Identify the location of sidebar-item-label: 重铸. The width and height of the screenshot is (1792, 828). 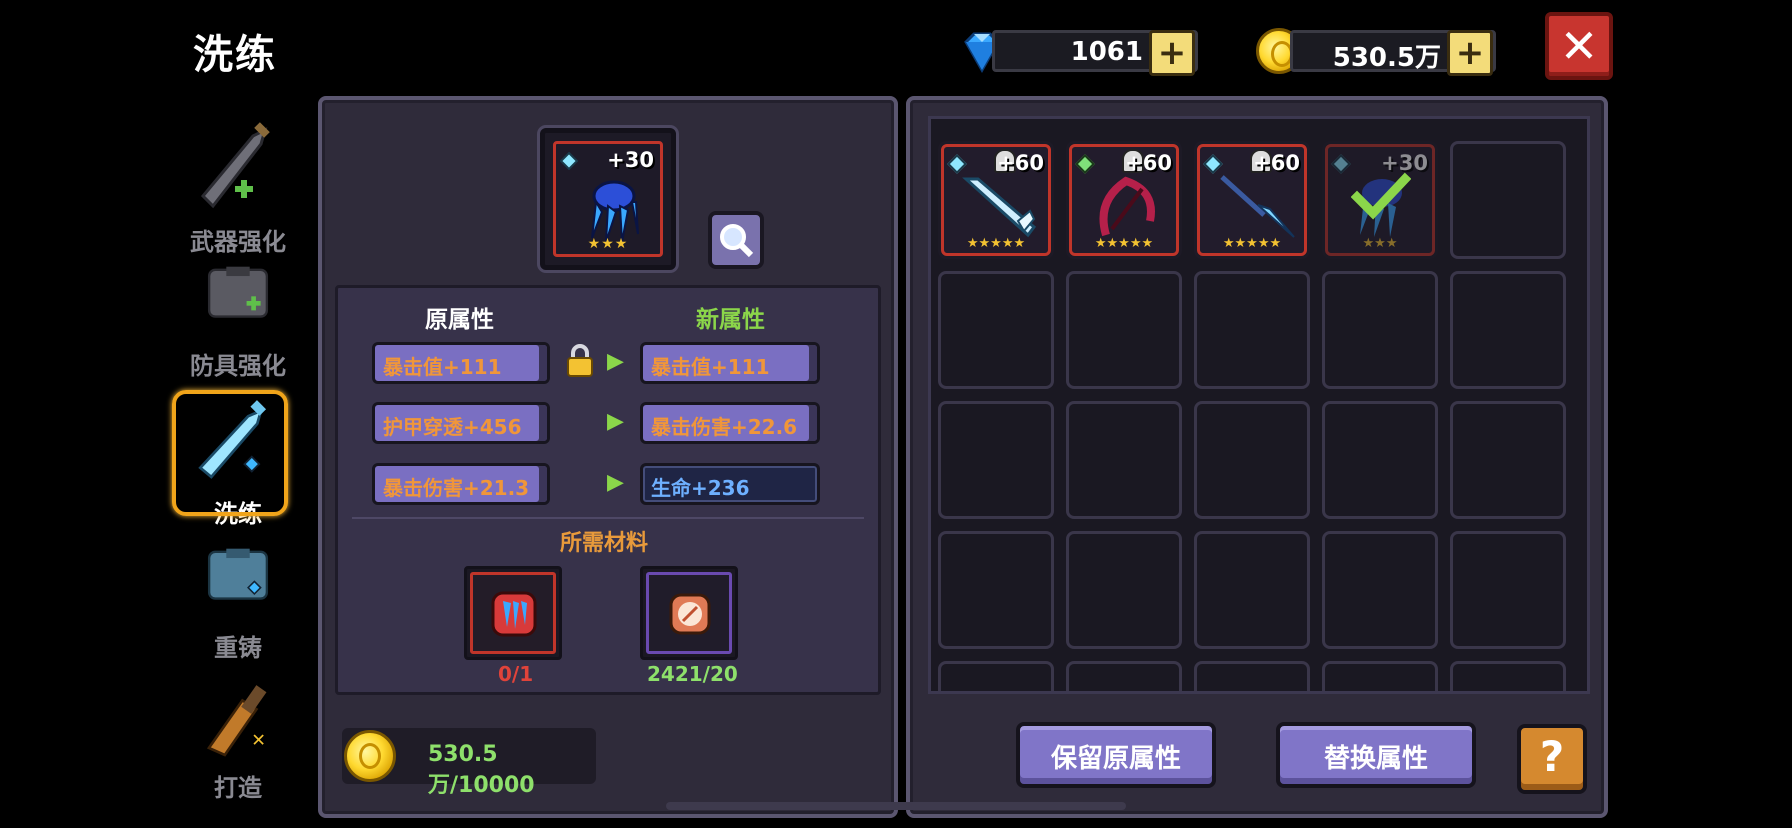
(238, 648).